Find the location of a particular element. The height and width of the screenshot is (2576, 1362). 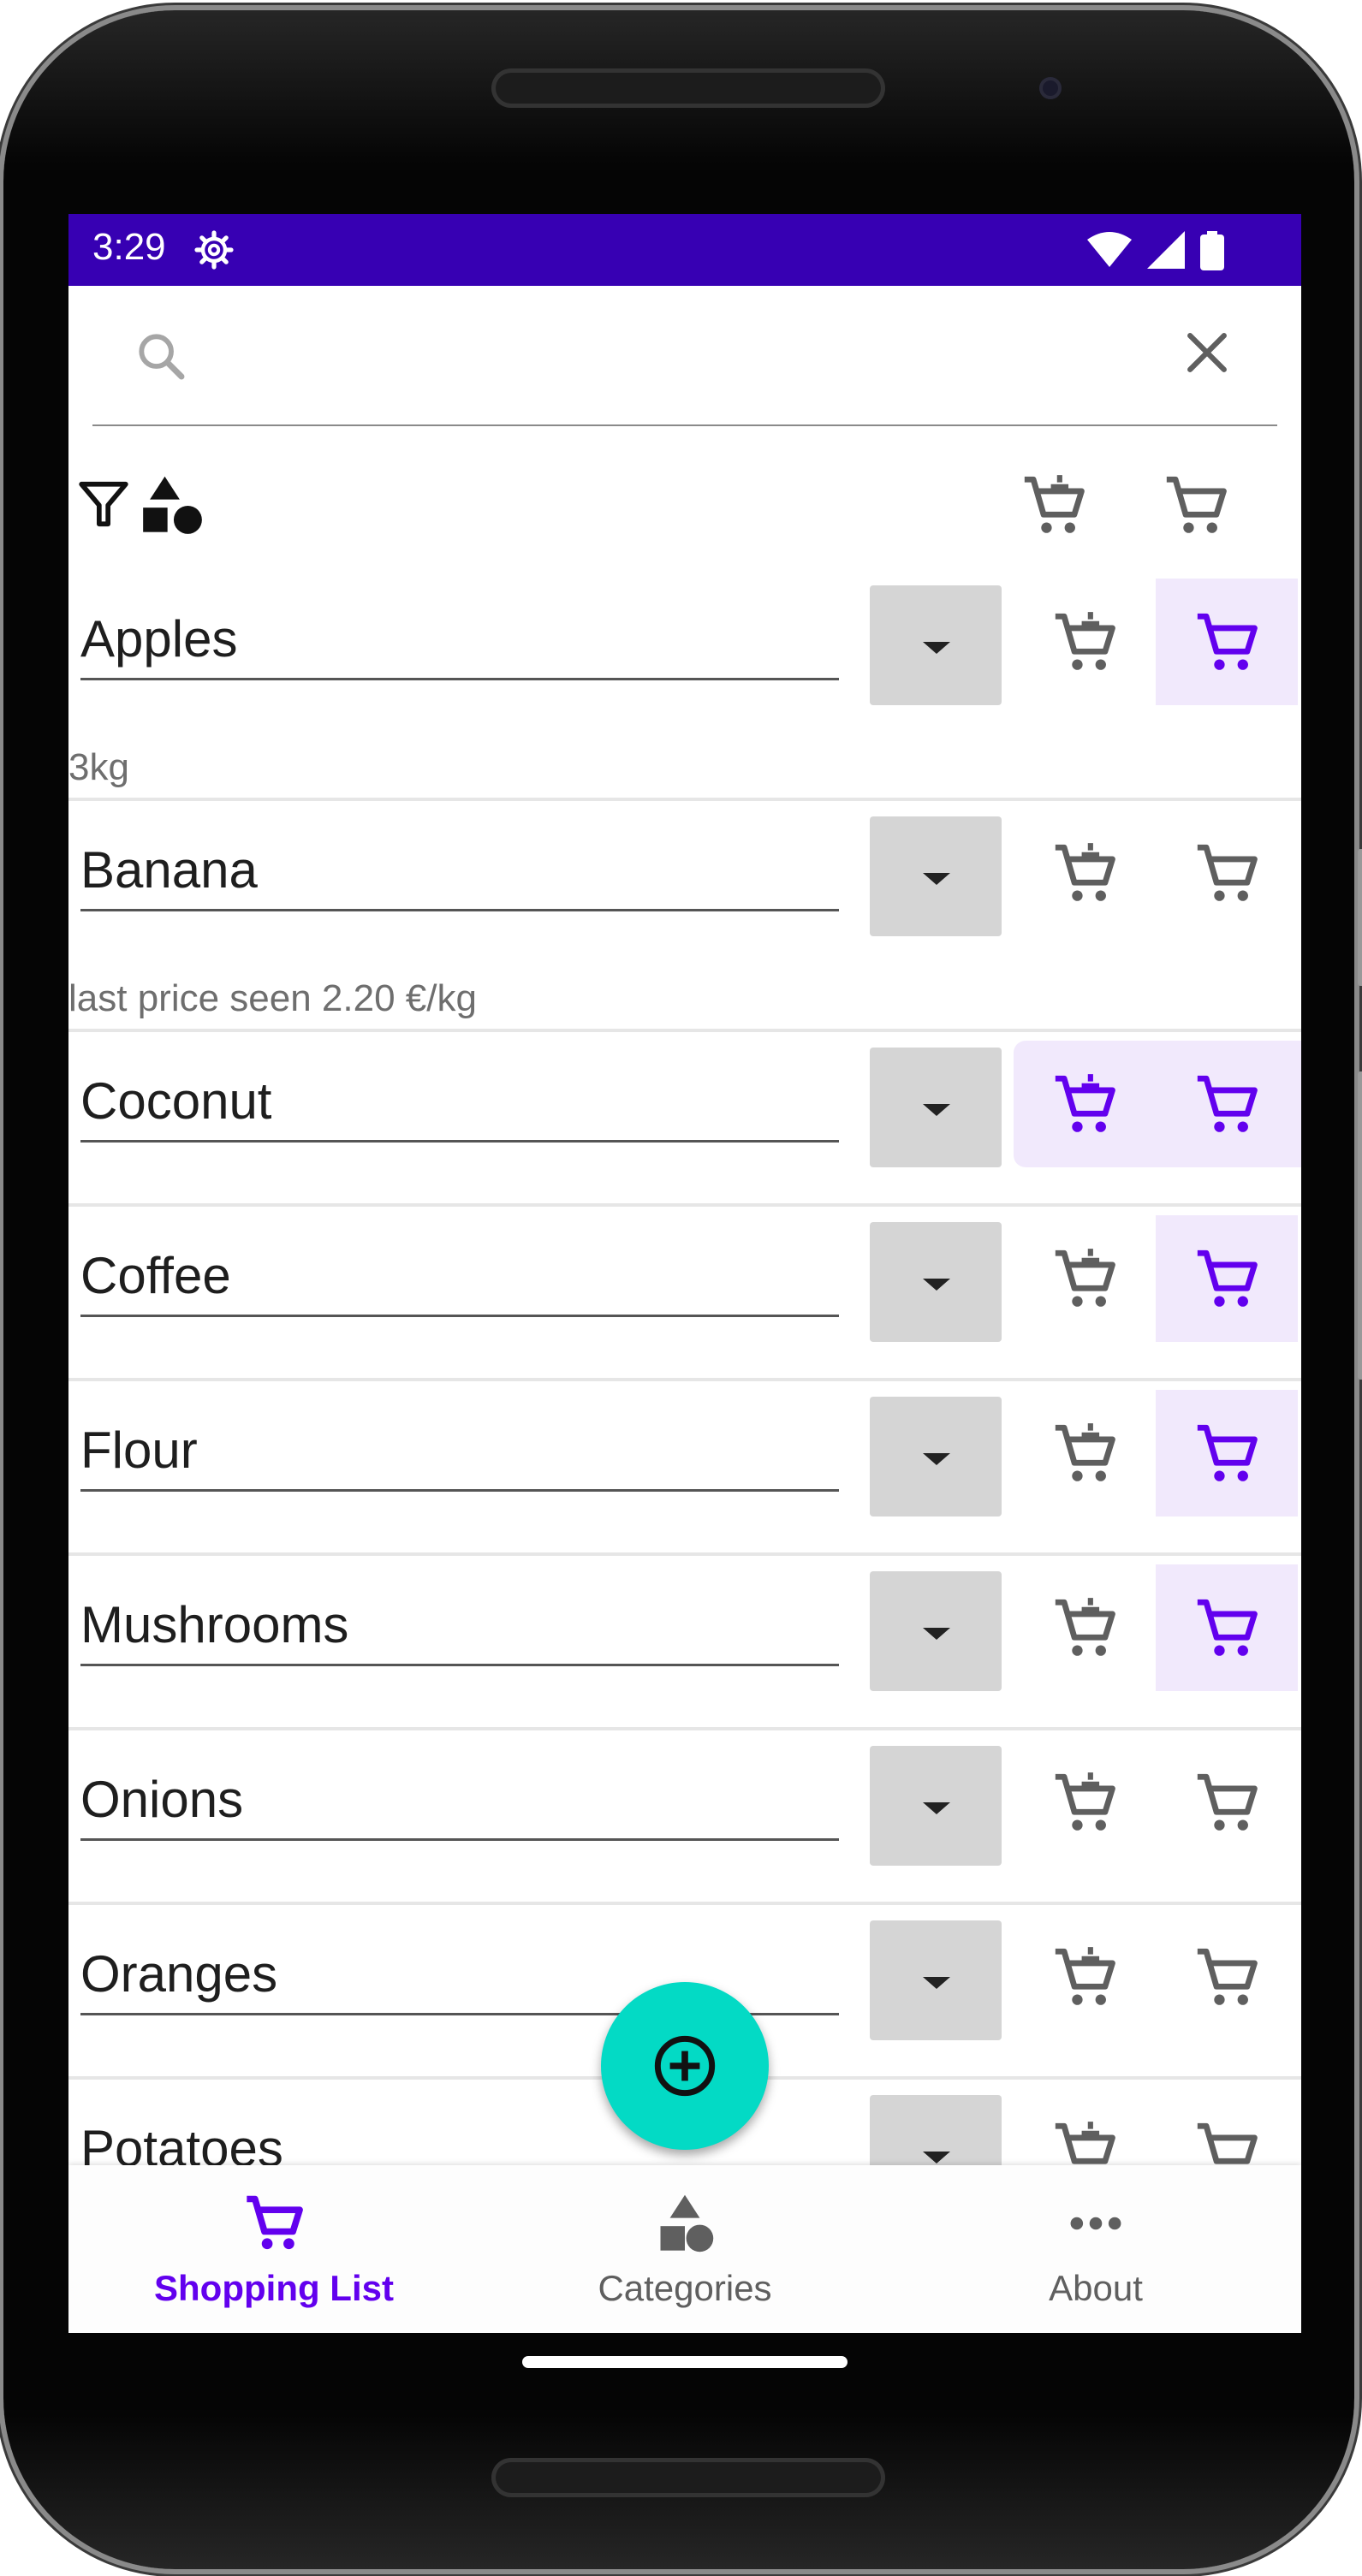

search-underline is located at coordinates (684, 425).